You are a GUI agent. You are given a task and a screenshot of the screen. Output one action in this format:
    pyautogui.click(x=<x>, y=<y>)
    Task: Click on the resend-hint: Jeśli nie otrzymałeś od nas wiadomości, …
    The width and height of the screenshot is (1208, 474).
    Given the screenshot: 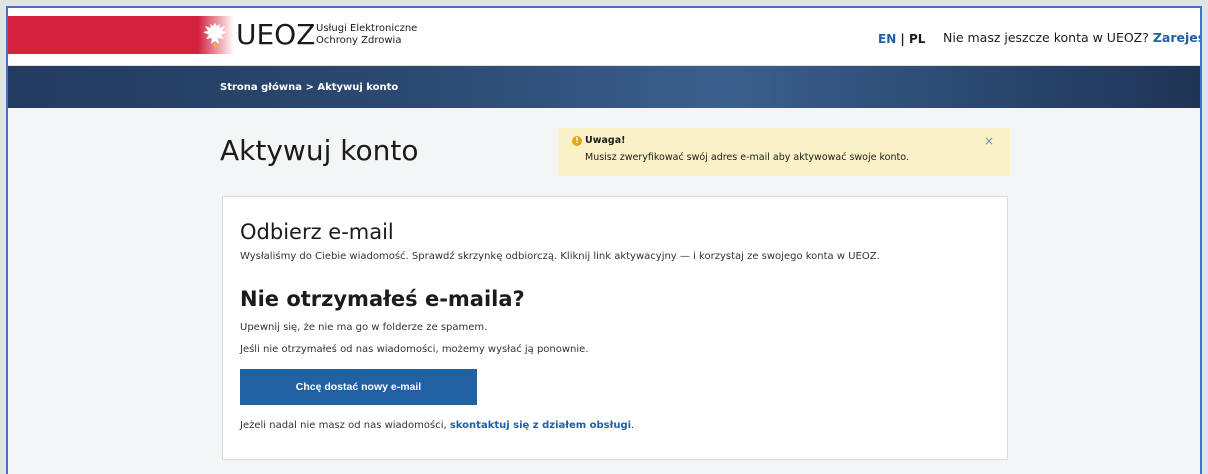 What is the action you would take?
    pyautogui.click(x=414, y=349)
    